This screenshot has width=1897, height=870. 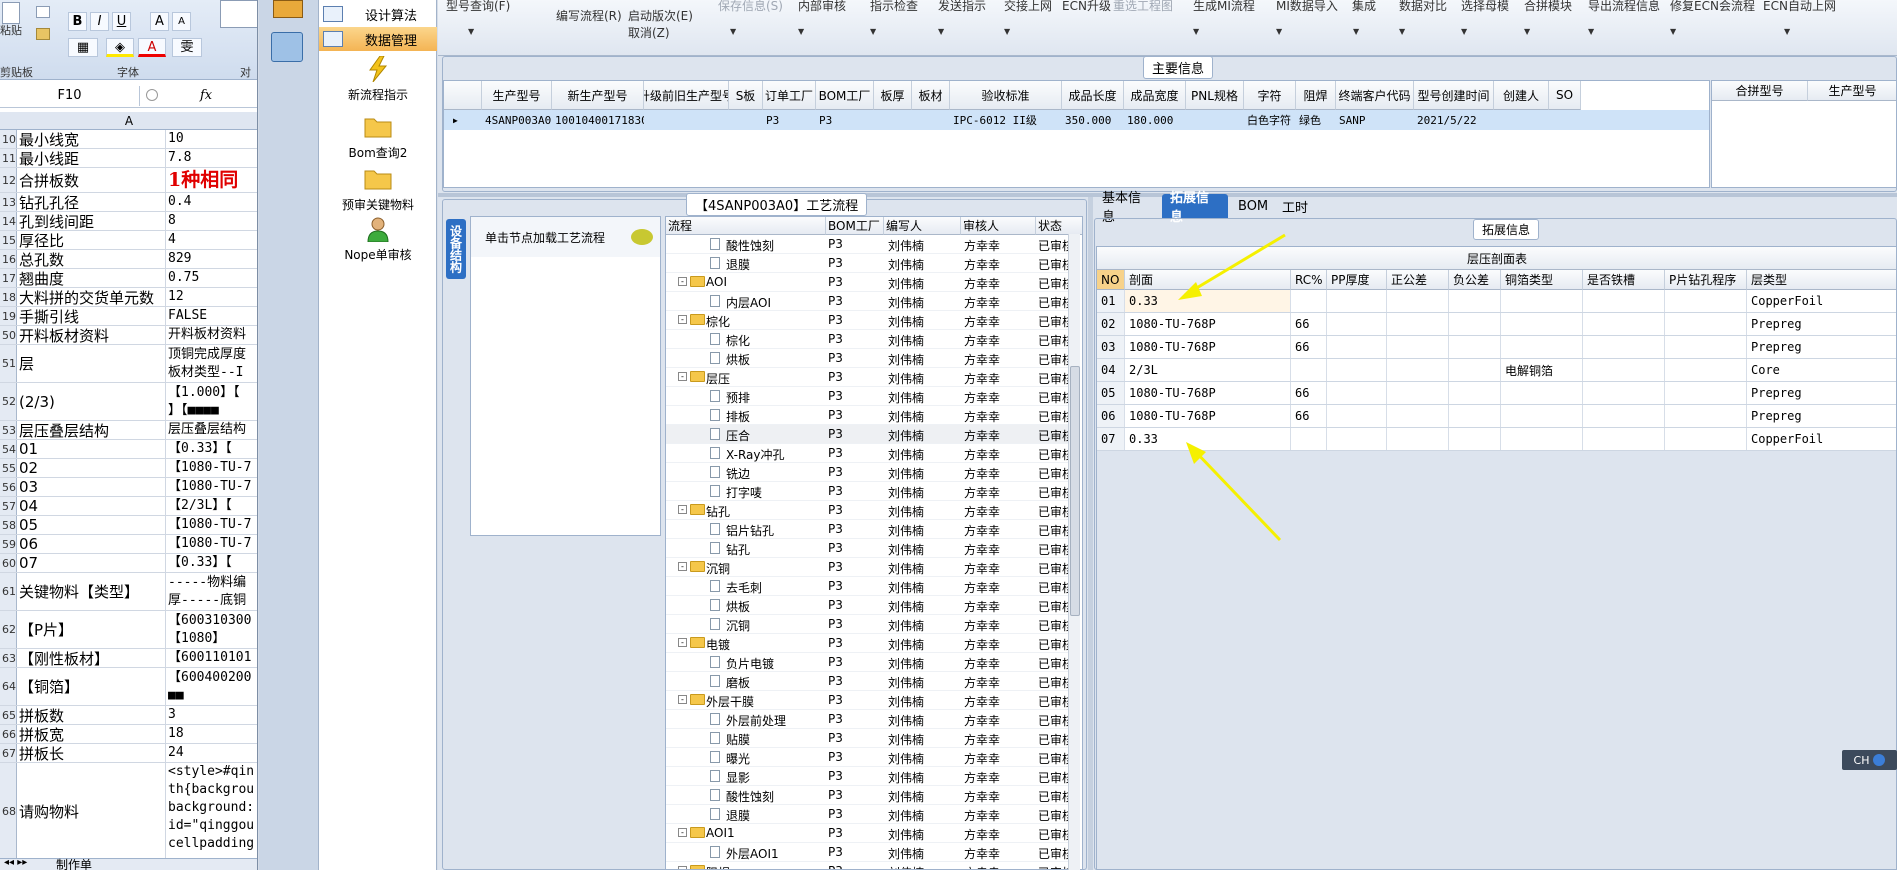 What do you see at coordinates (11, 13) in the screenshot?
I see `paste-icon` at bounding box center [11, 13].